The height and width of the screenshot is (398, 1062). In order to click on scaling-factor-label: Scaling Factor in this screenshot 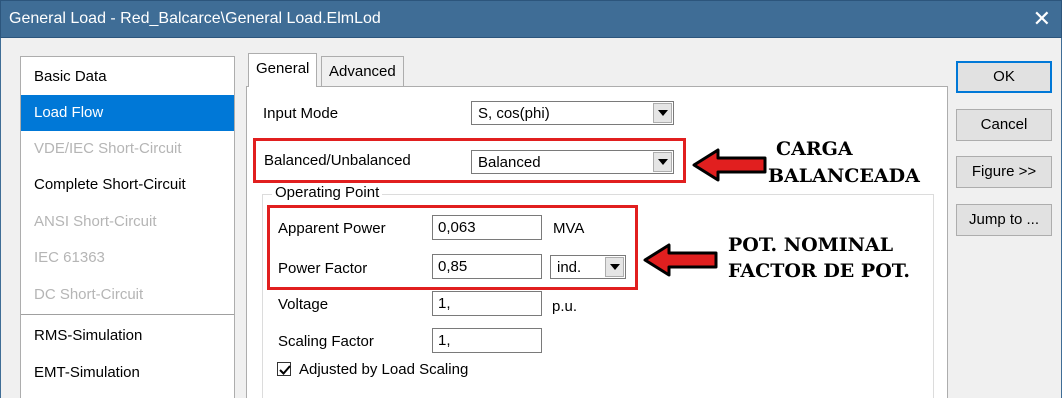, I will do `click(326, 341)`.